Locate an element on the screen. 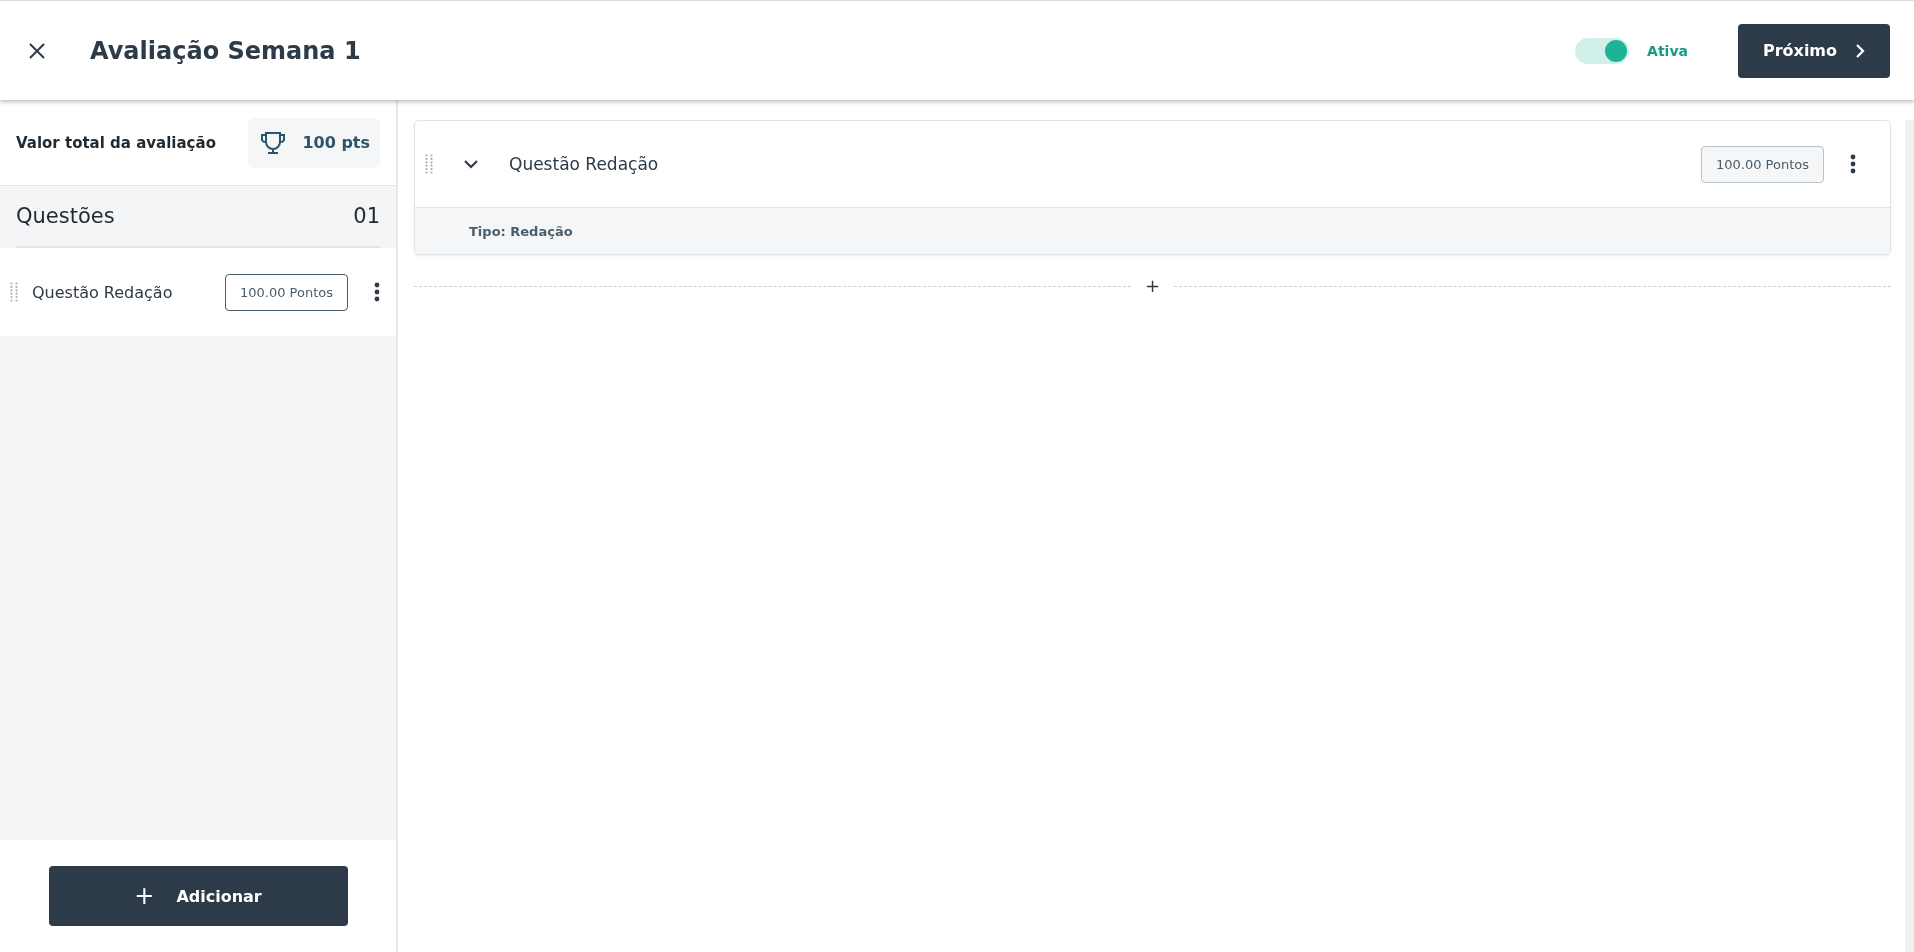 This screenshot has width=1914, height=952. total-points-badge: 100 pts is located at coordinates (314, 142).